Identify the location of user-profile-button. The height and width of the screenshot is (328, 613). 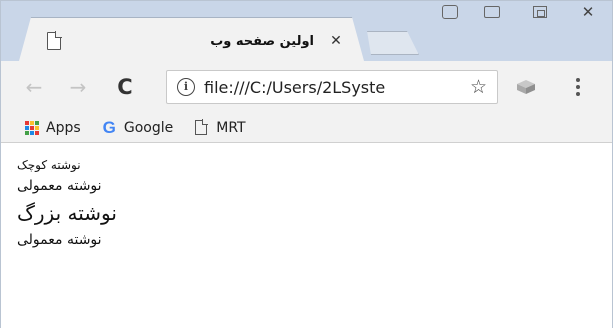
(450, 12).